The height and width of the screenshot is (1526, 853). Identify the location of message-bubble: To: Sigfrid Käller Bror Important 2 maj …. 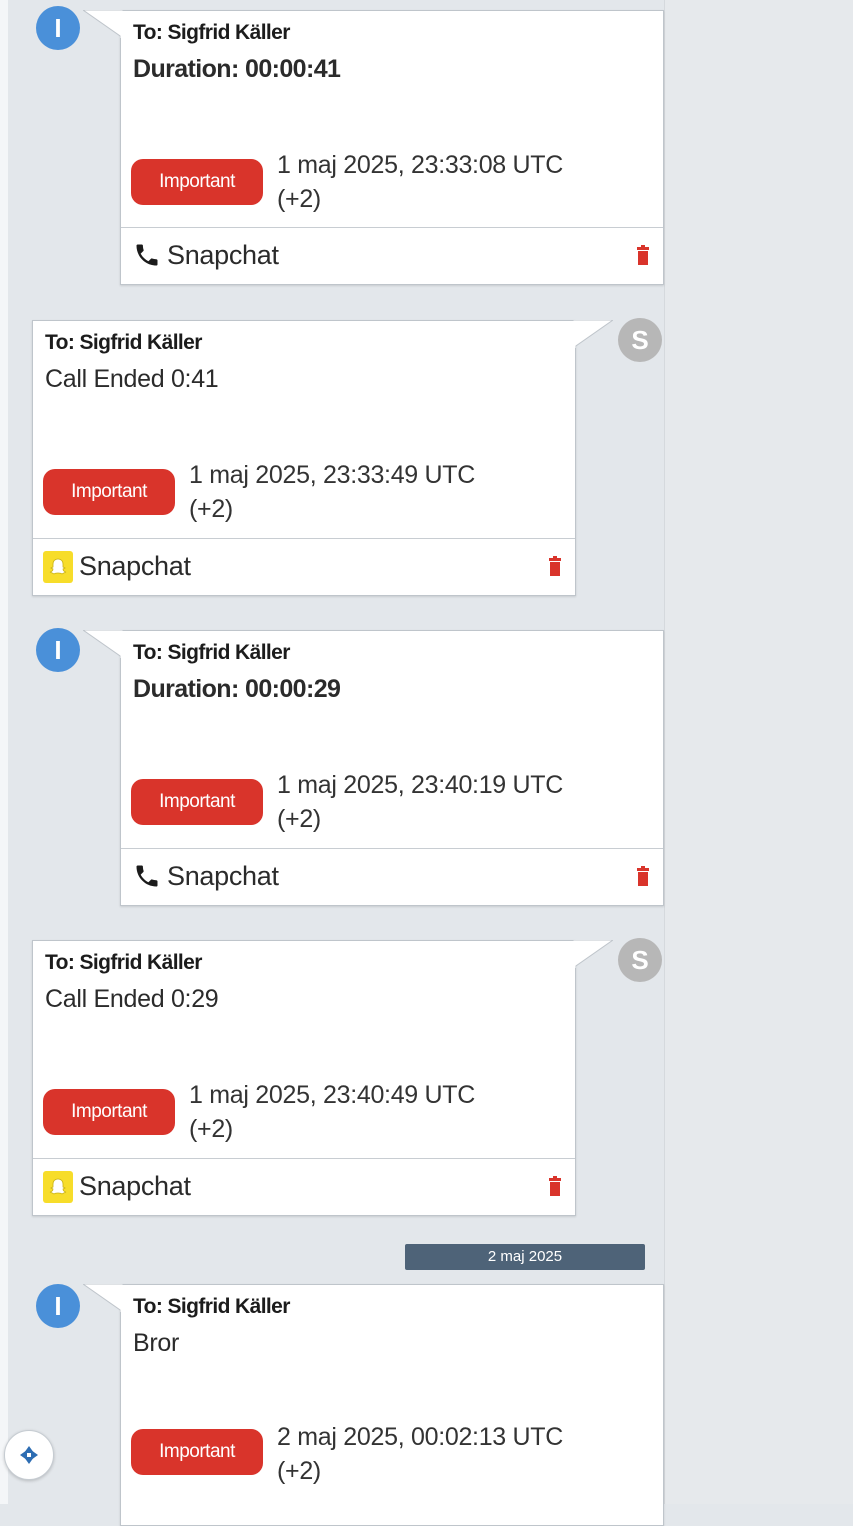
(373, 1405).